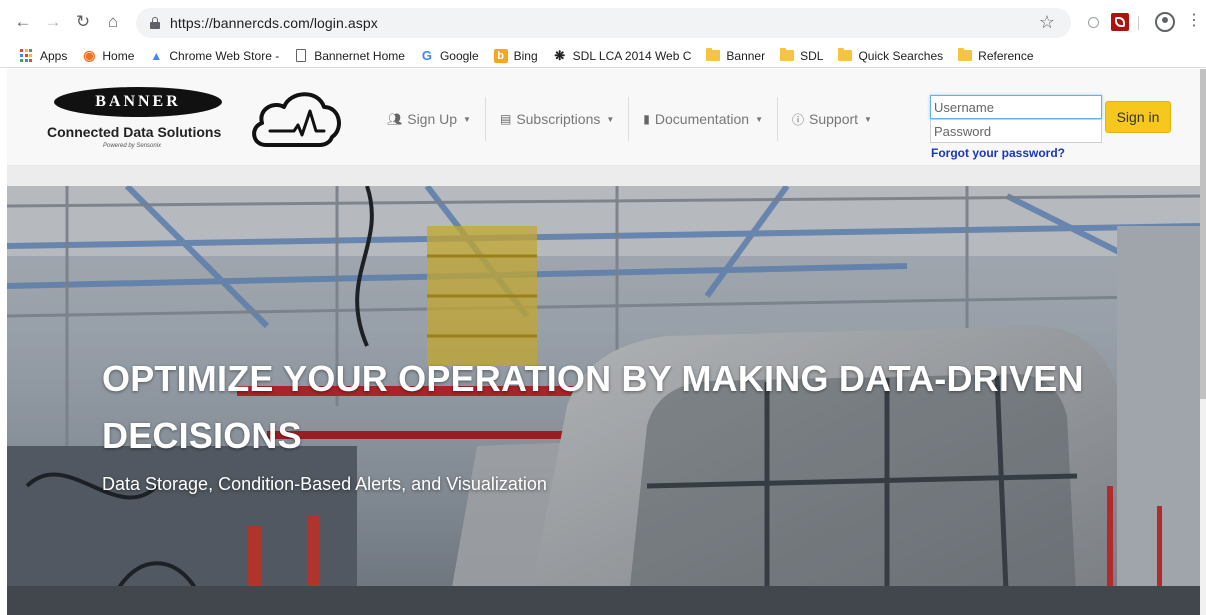 Image resolution: width=1206 pixels, height=615 pixels. I want to click on header-divider-band, so click(603, 176).